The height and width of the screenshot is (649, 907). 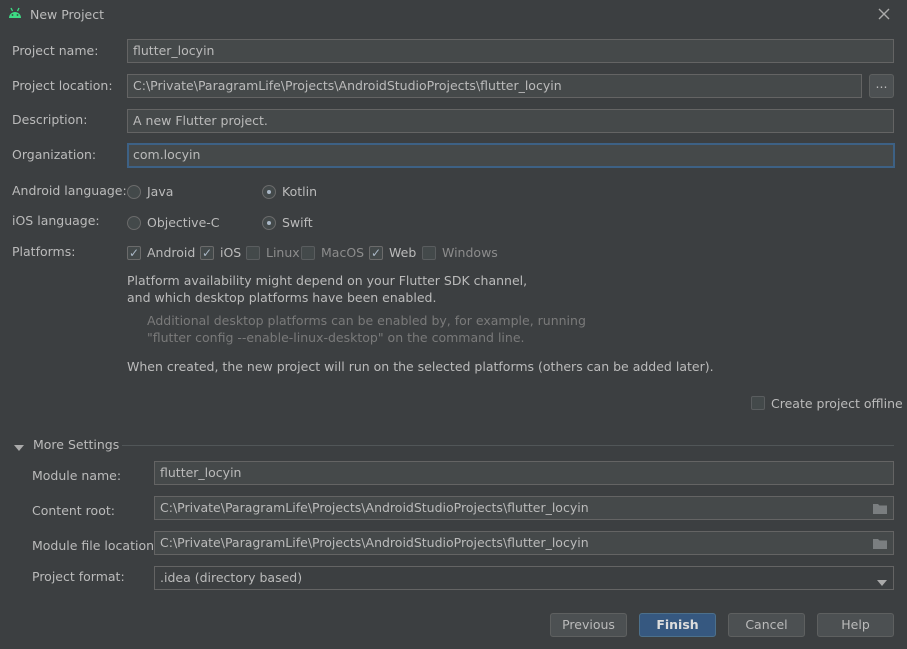 What do you see at coordinates (19, 447) in the screenshot?
I see `chevron-down-icon` at bounding box center [19, 447].